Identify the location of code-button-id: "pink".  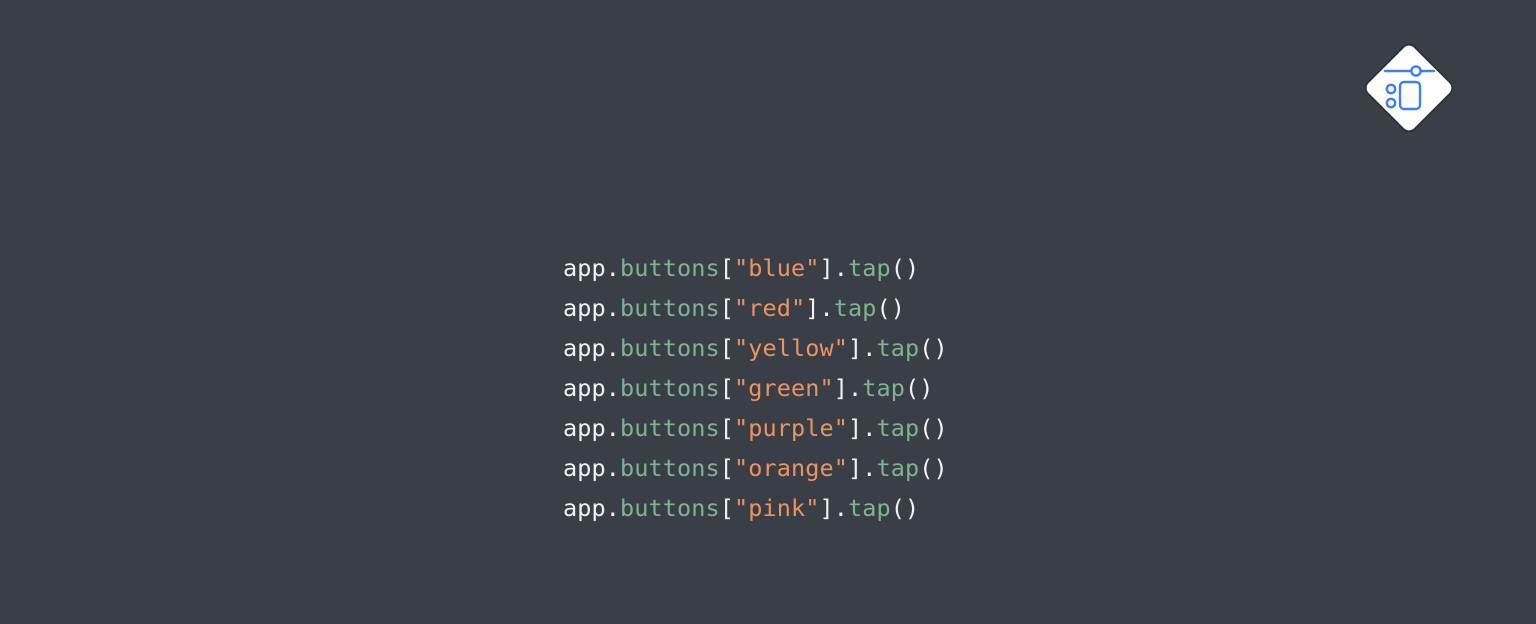
(777, 508).